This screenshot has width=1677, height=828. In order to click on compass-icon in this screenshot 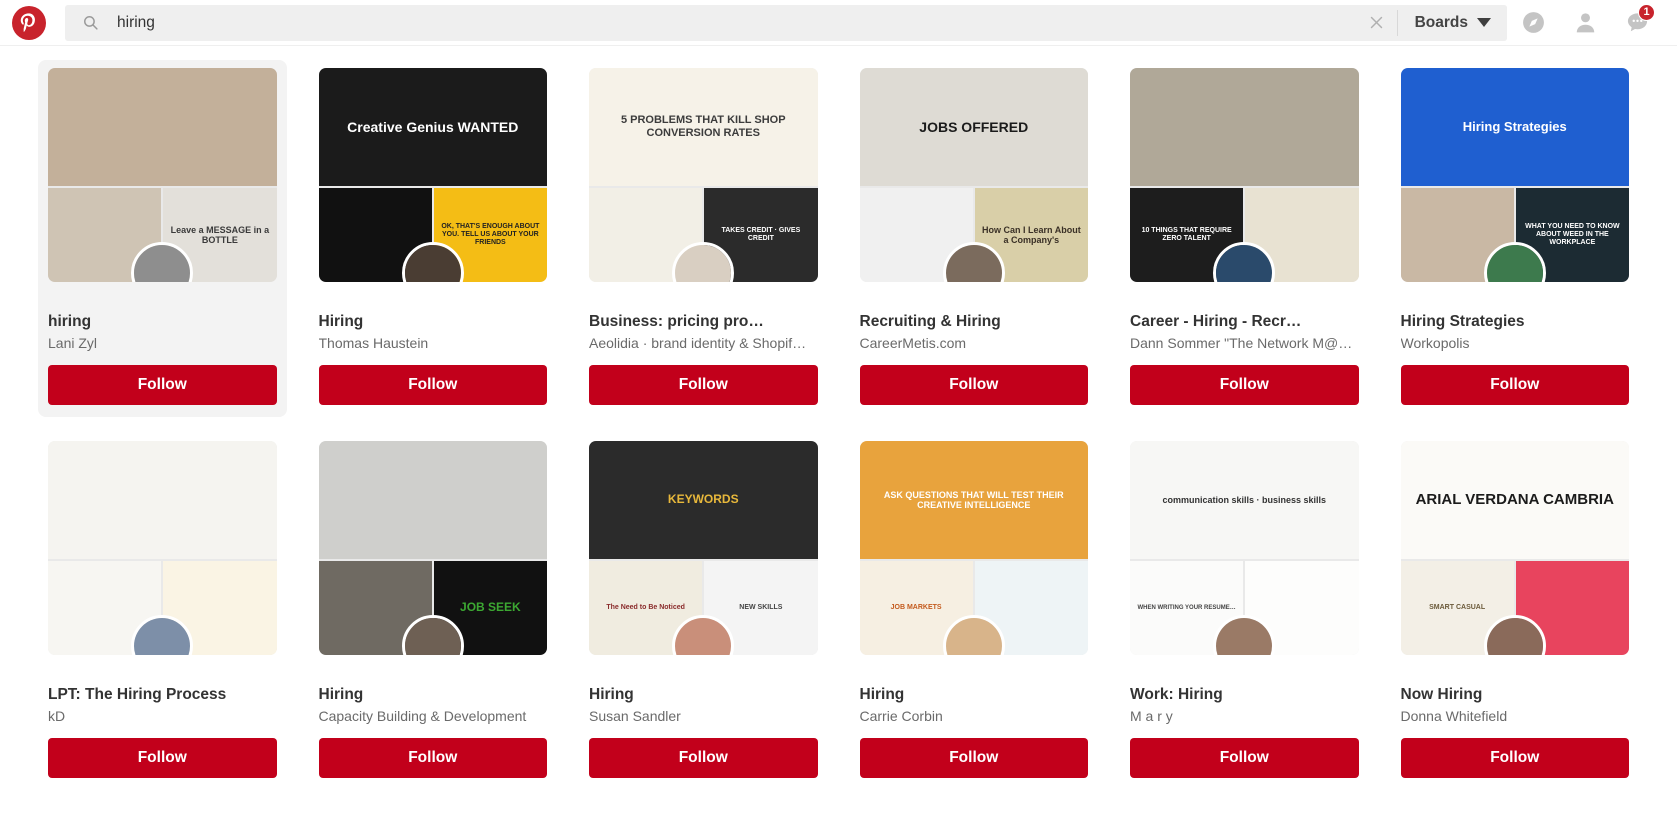, I will do `click(1533, 23)`.